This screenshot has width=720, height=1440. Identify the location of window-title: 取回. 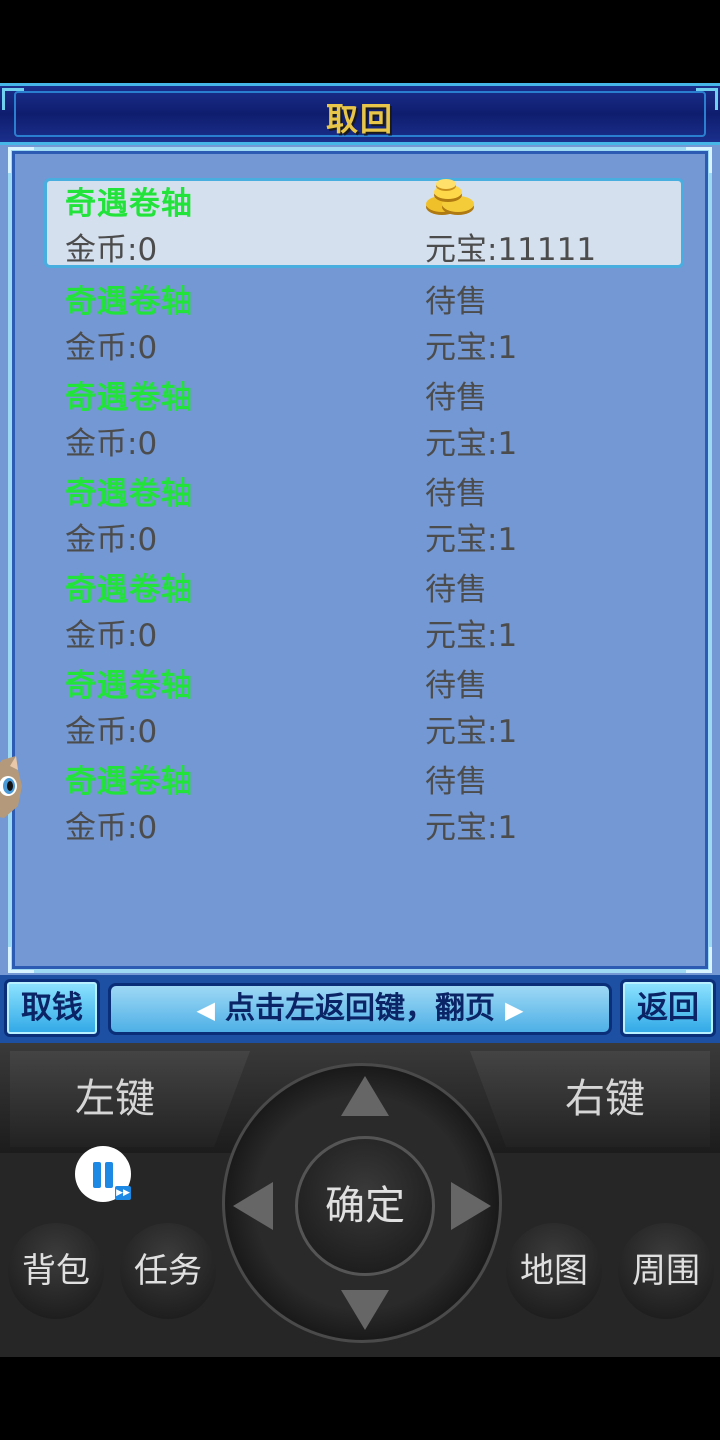
(359, 119).